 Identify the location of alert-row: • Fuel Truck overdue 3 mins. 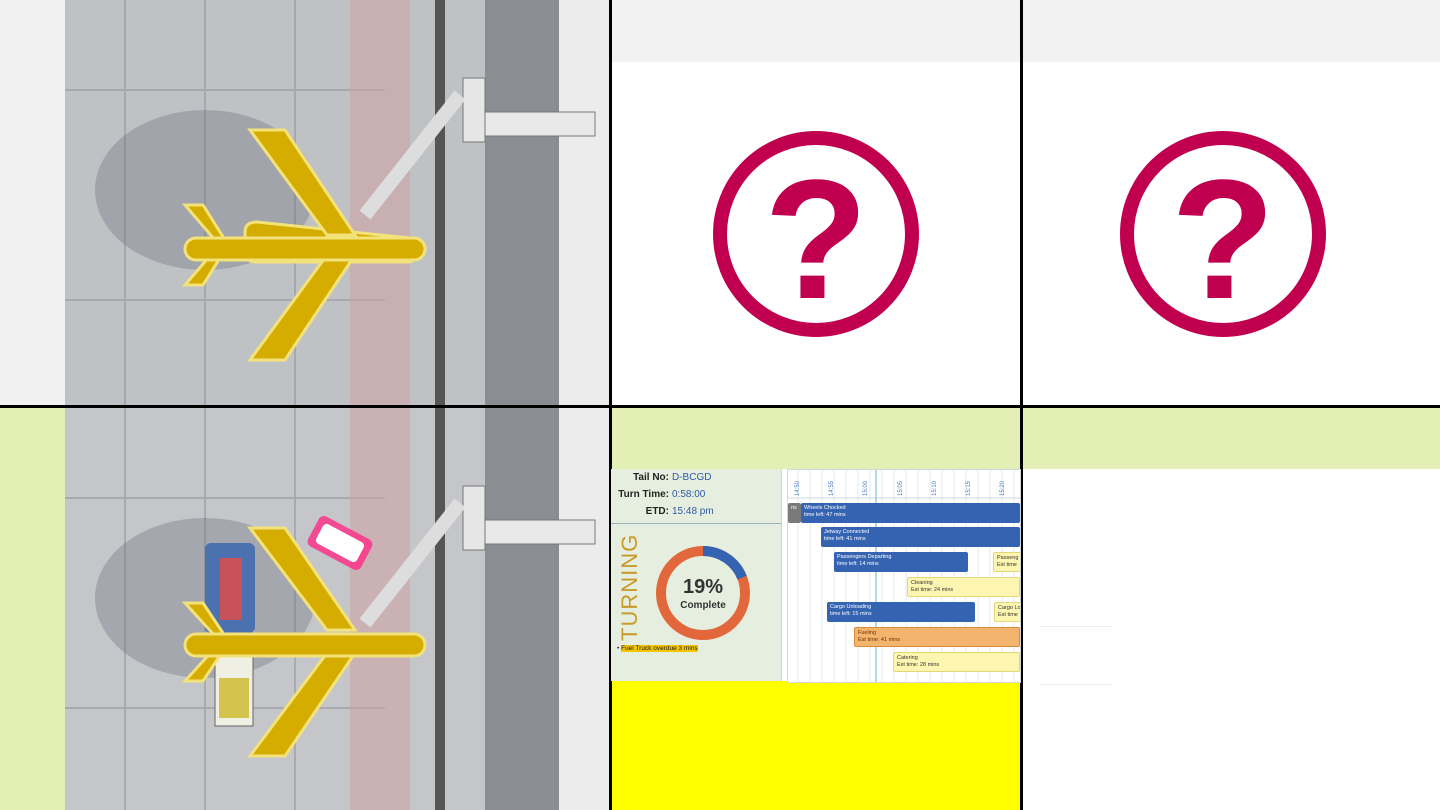
(657, 648).